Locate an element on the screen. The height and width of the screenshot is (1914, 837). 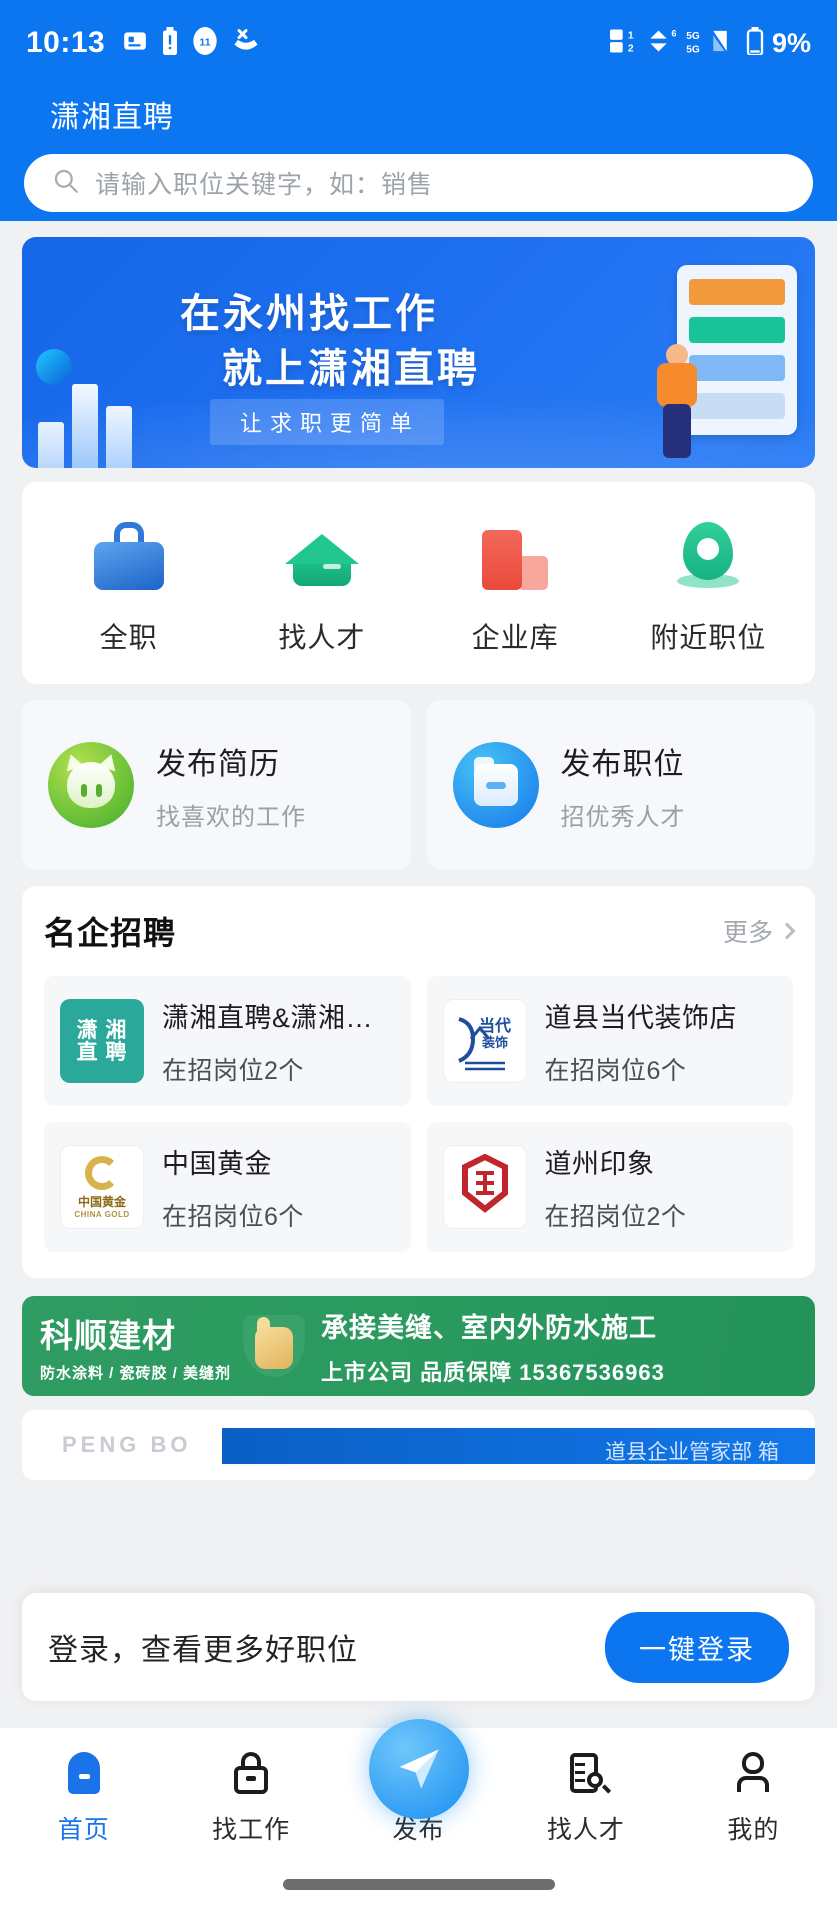
company-card: 道州印象 在招岗位2个 is located at coordinates (609, 1187).